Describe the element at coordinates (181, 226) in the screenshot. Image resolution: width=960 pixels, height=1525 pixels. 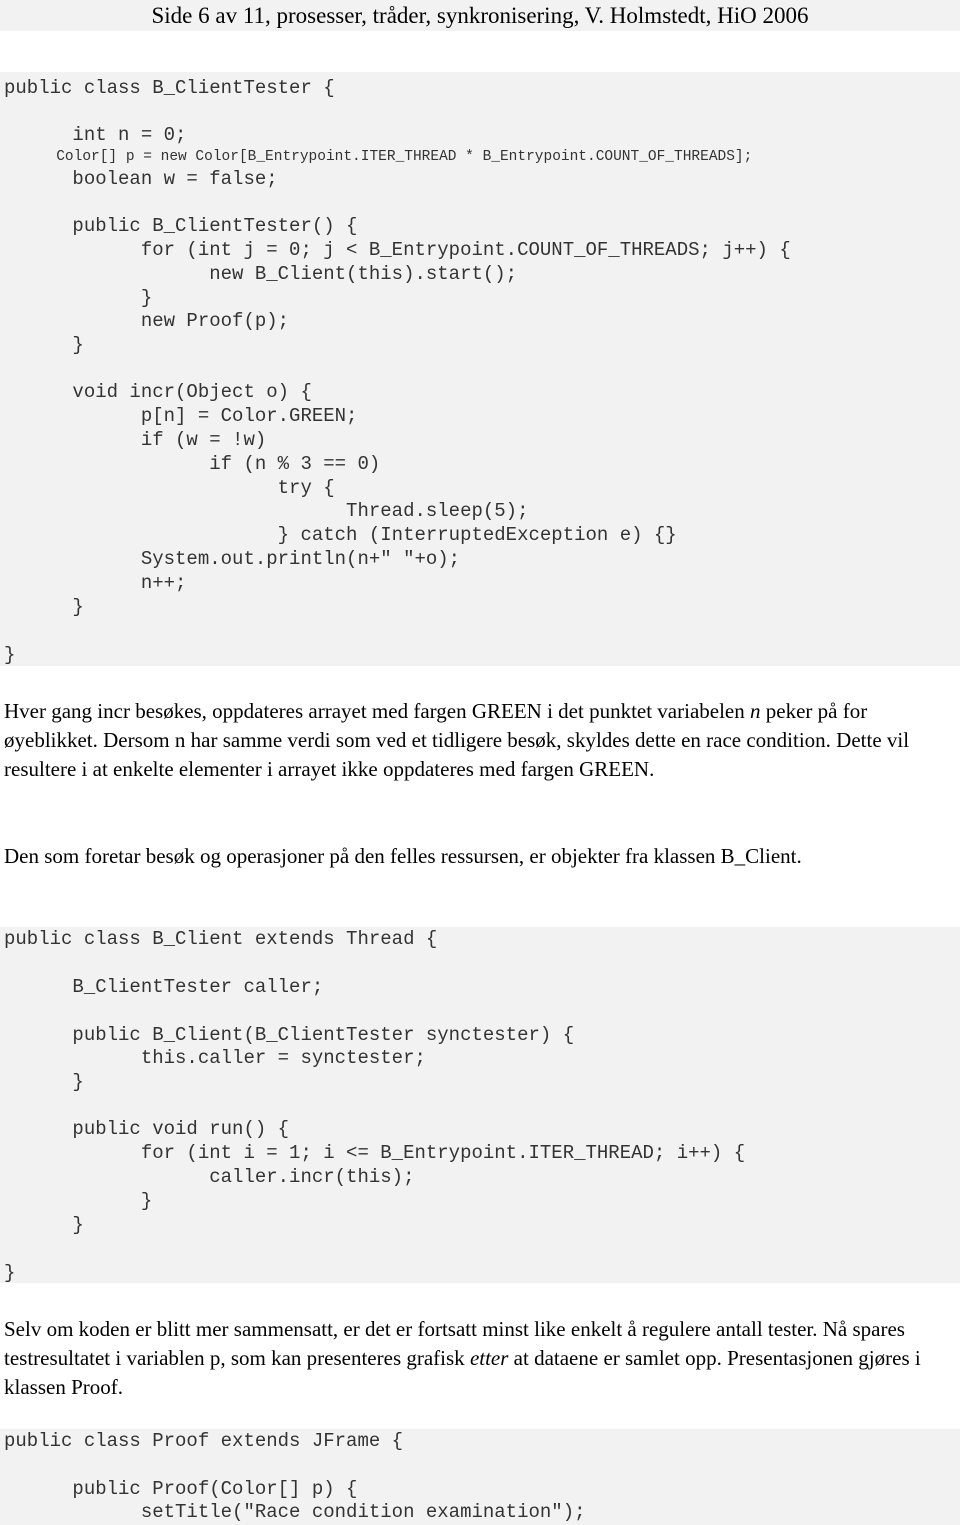
I see `code-line: public B_ClientTester() {` at that location.